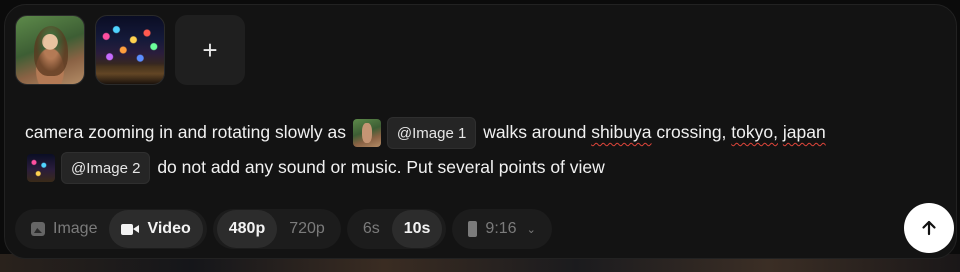  What do you see at coordinates (473, 229) in the screenshot?
I see `portrait-ratio-icon` at bounding box center [473, 229].